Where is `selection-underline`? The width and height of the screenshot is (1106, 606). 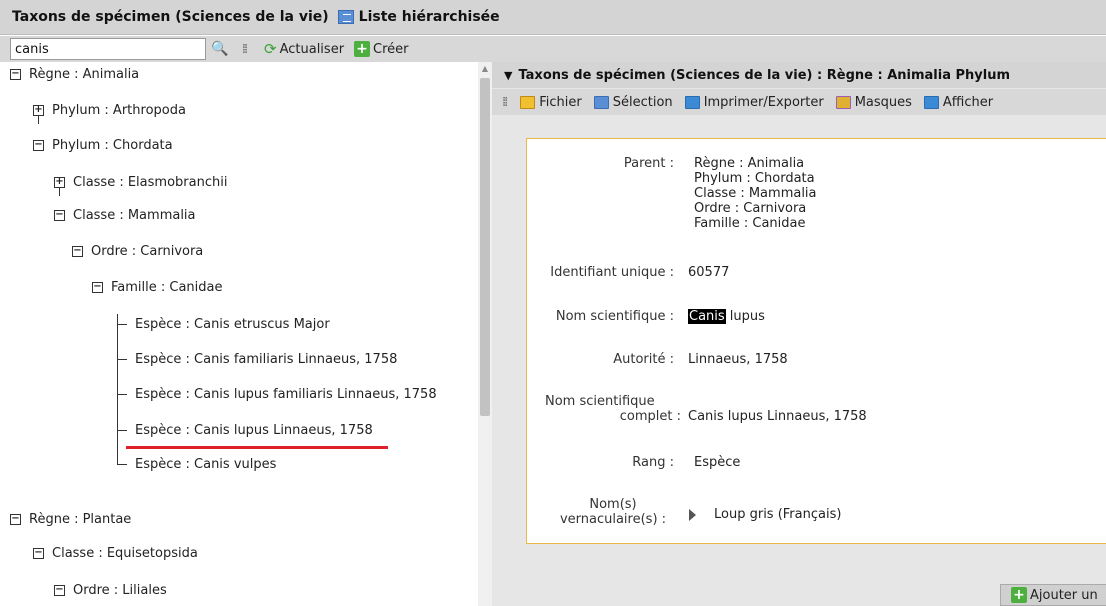 selection-underline is located at coordinates (257, 447).